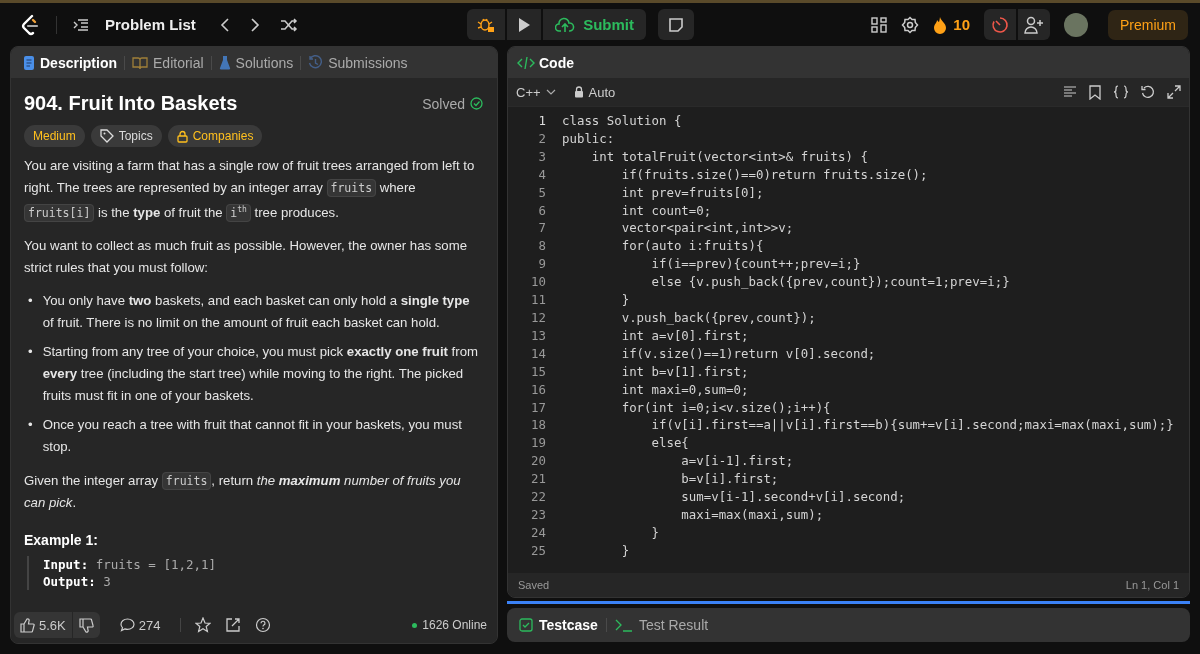 This screenshot has height=654, width=1200. What do you see at coordinates (625, 550) in the screenshot?
I see `code-line: }` at bounding box center [625, 550].